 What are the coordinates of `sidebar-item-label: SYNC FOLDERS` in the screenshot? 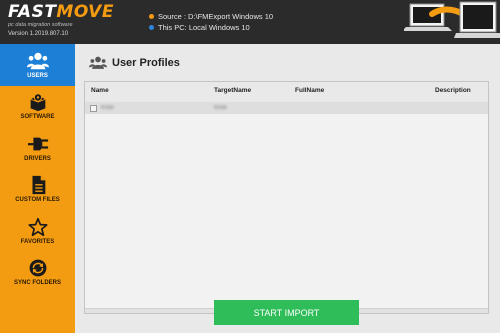 It's located at (37, 283).